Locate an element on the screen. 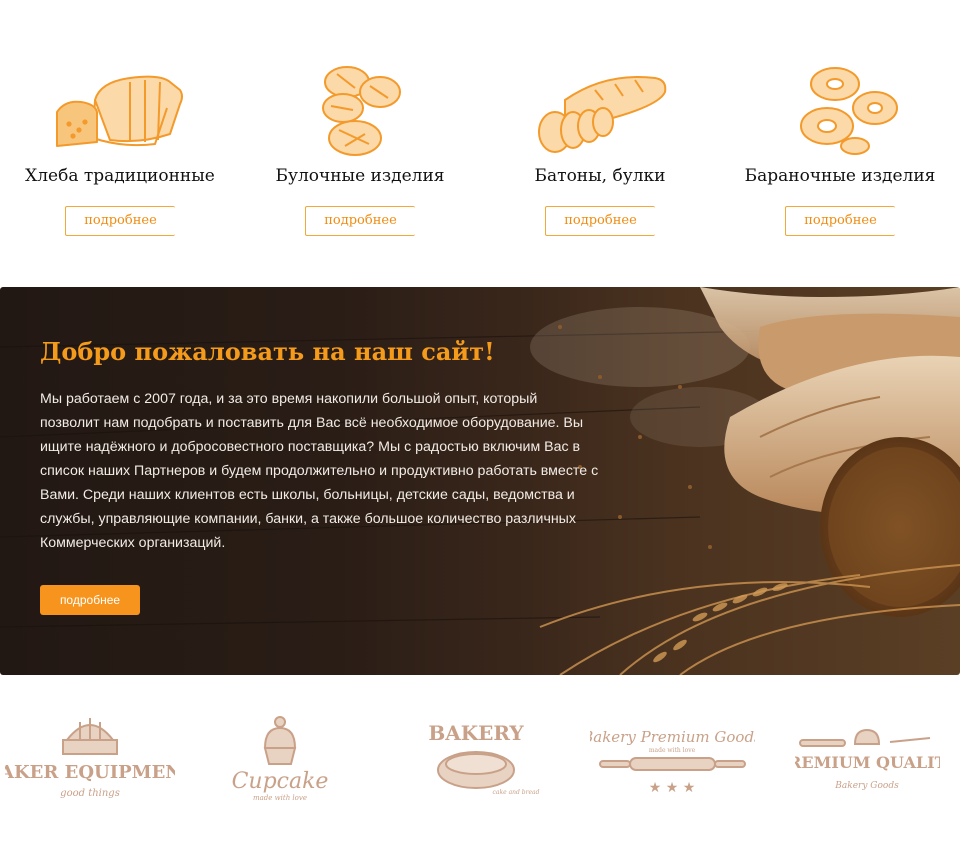 The image size is (960, 845). logo-bakery: BAKERY cake and bread is located at coordinates (484, 758).